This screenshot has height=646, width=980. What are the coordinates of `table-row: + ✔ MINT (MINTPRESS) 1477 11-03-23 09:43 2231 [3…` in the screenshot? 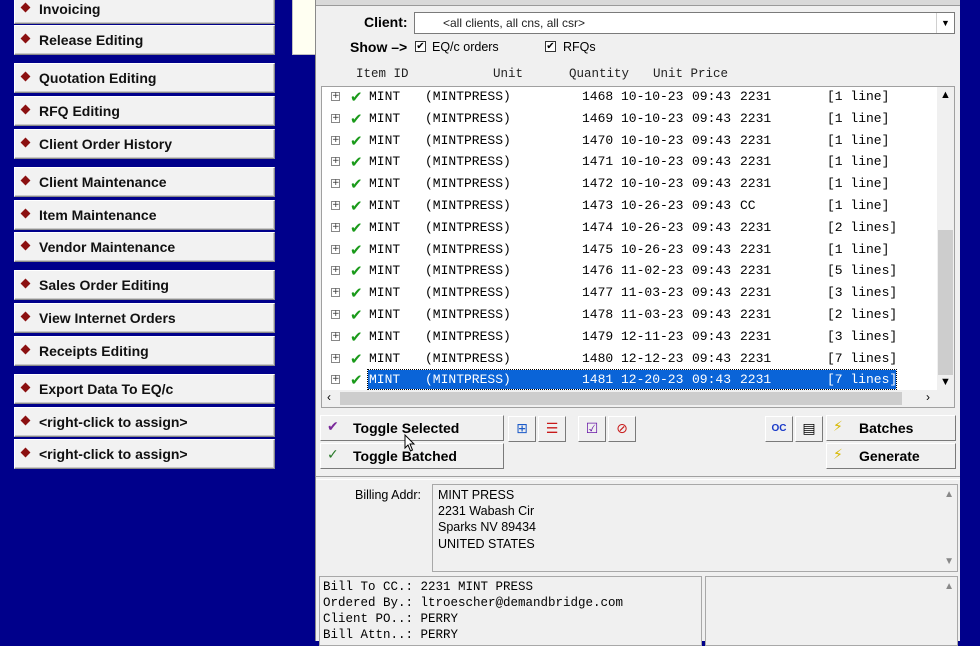 It's located at (631, 293).